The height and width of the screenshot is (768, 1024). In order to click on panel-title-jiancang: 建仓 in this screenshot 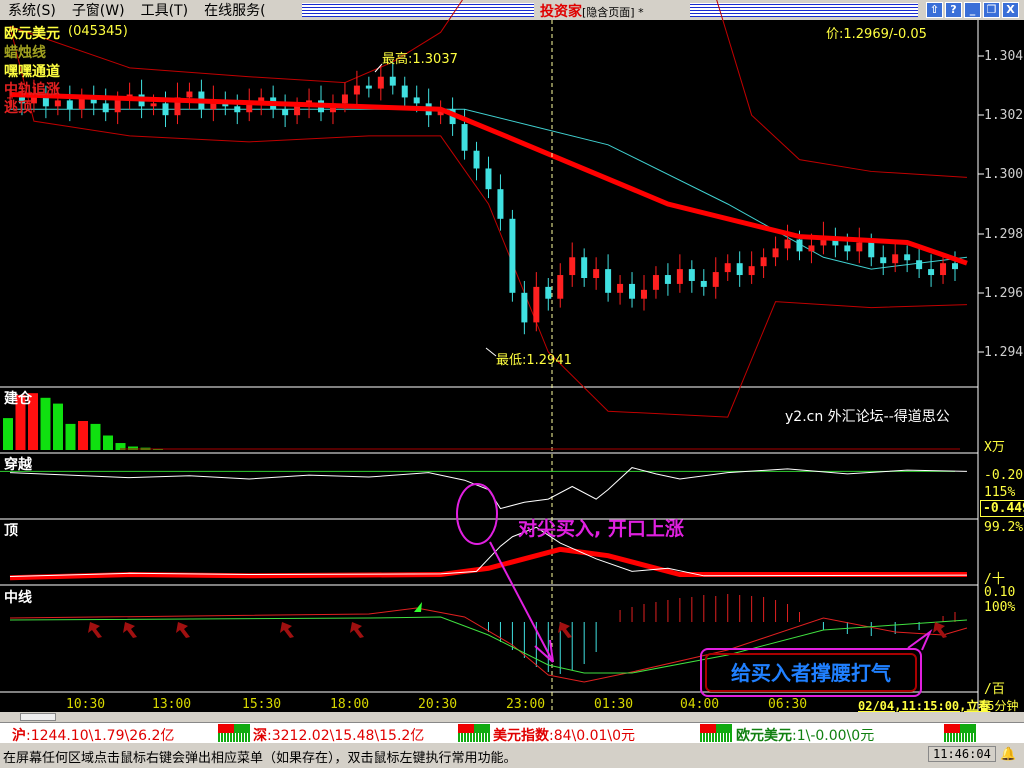, I will do `click(18, 399)`.